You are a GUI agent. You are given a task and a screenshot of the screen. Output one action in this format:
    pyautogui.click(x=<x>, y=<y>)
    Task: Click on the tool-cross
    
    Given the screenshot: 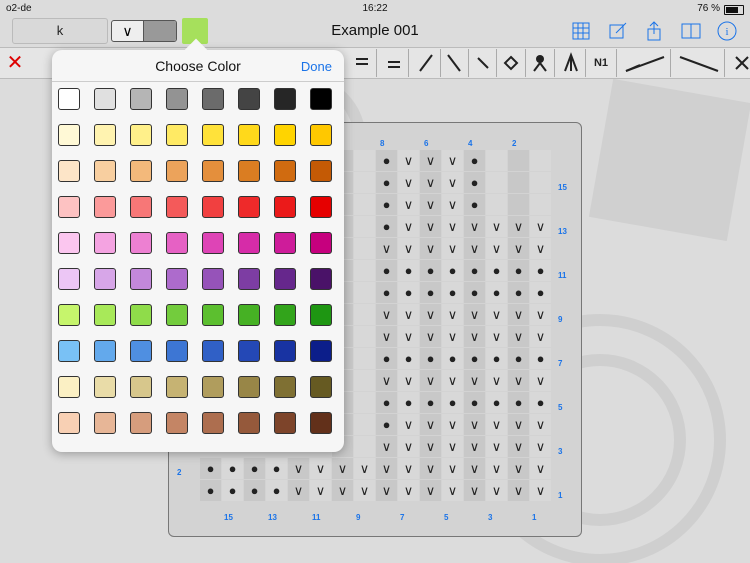 What is the action you would take?
    pyautogui.click(x=739, y=63)
    